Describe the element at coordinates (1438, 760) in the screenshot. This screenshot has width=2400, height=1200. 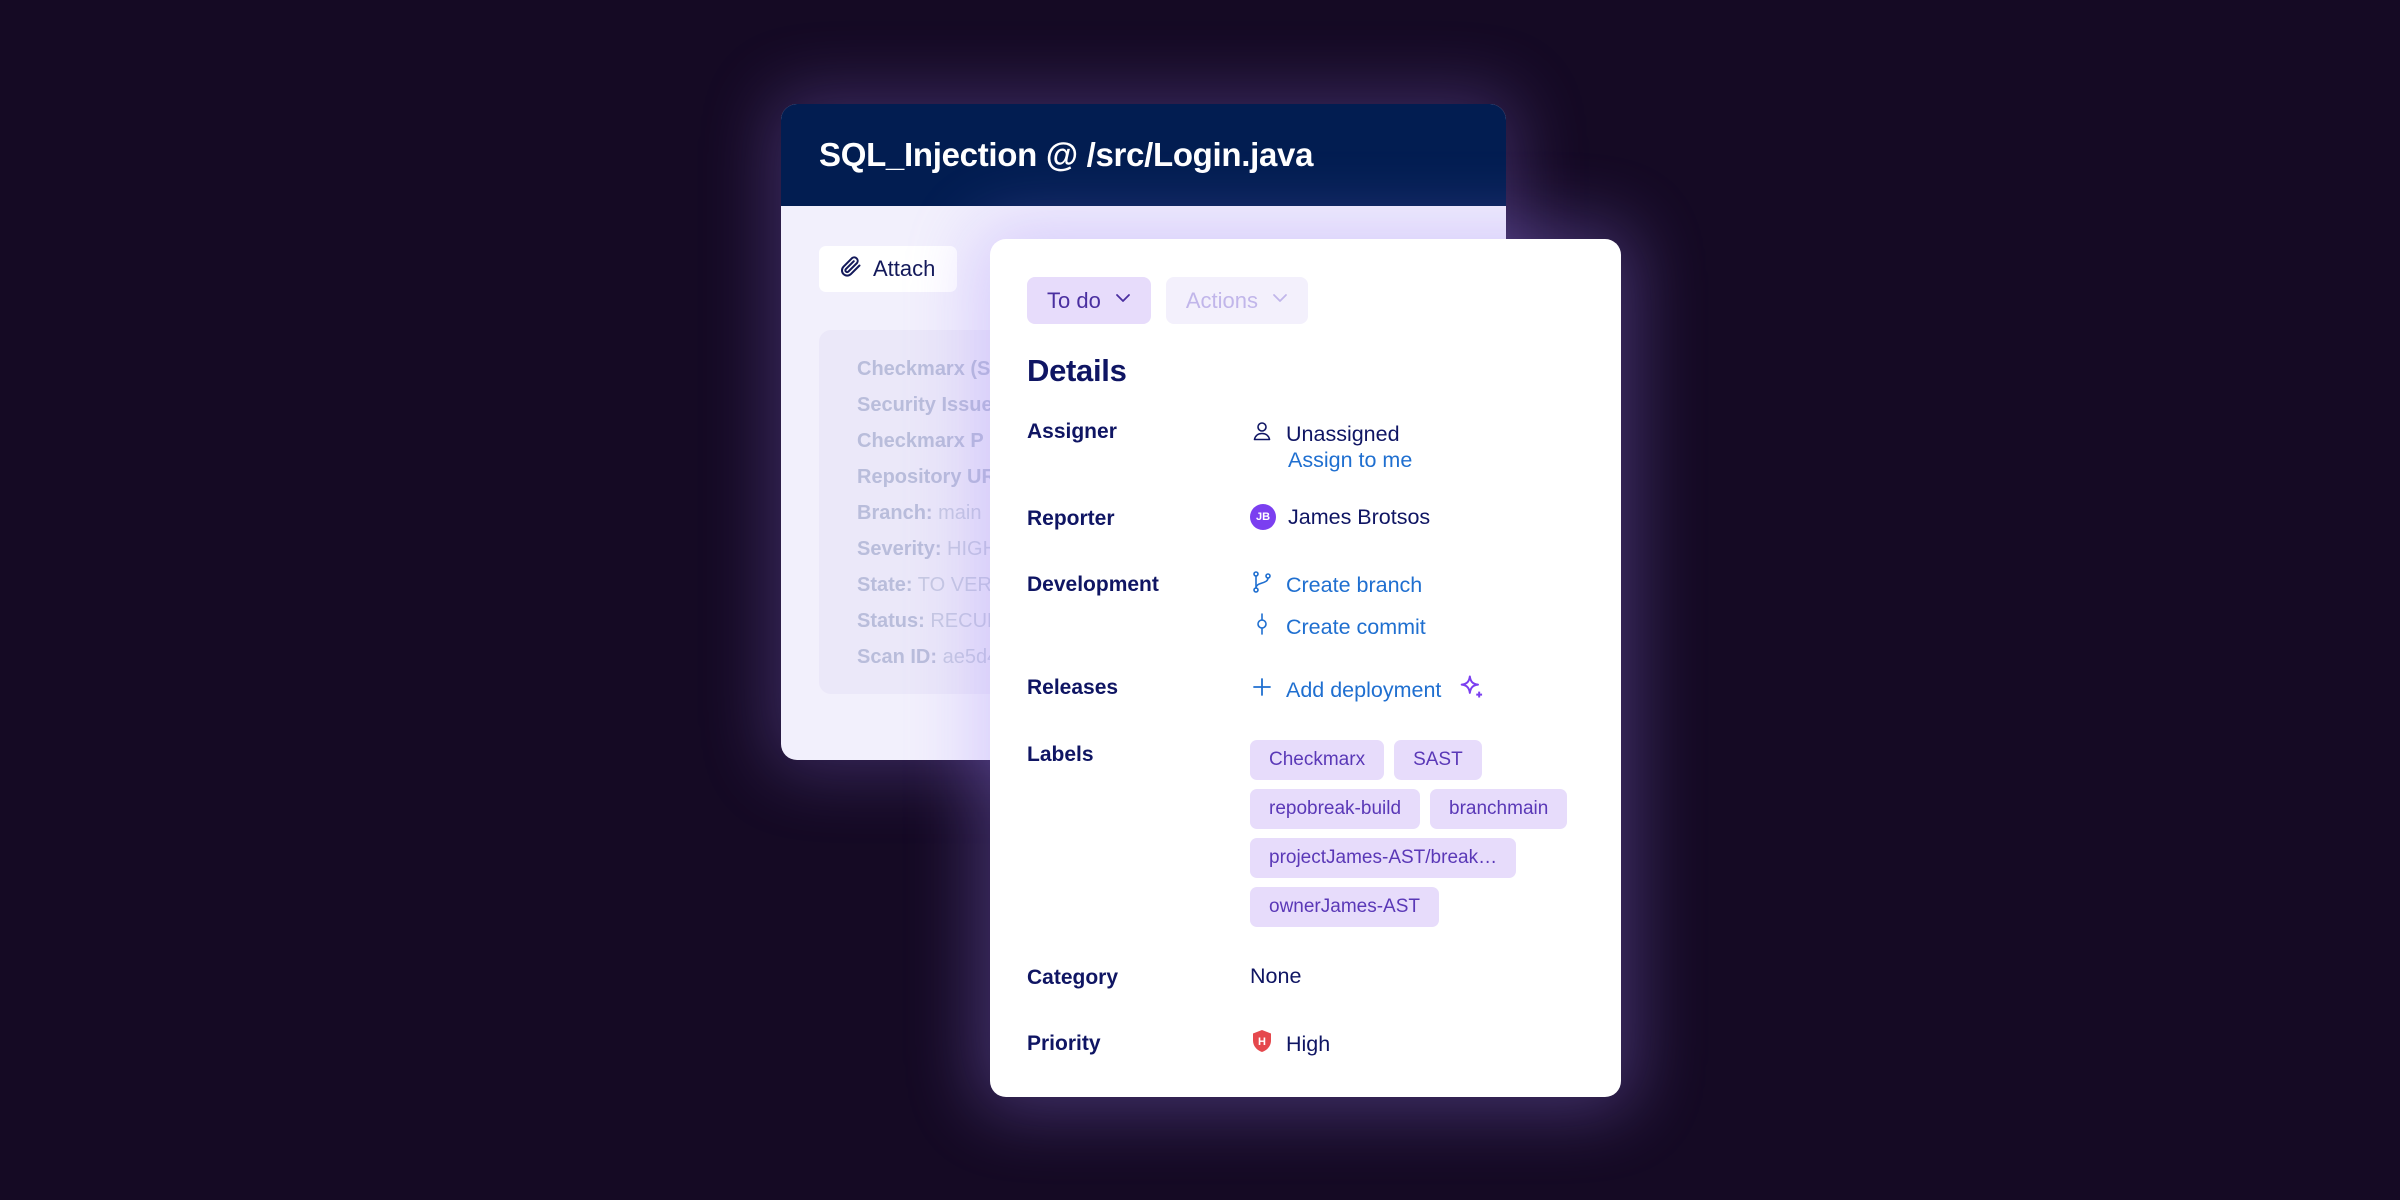
I see `label-tag: SAST` at that location.